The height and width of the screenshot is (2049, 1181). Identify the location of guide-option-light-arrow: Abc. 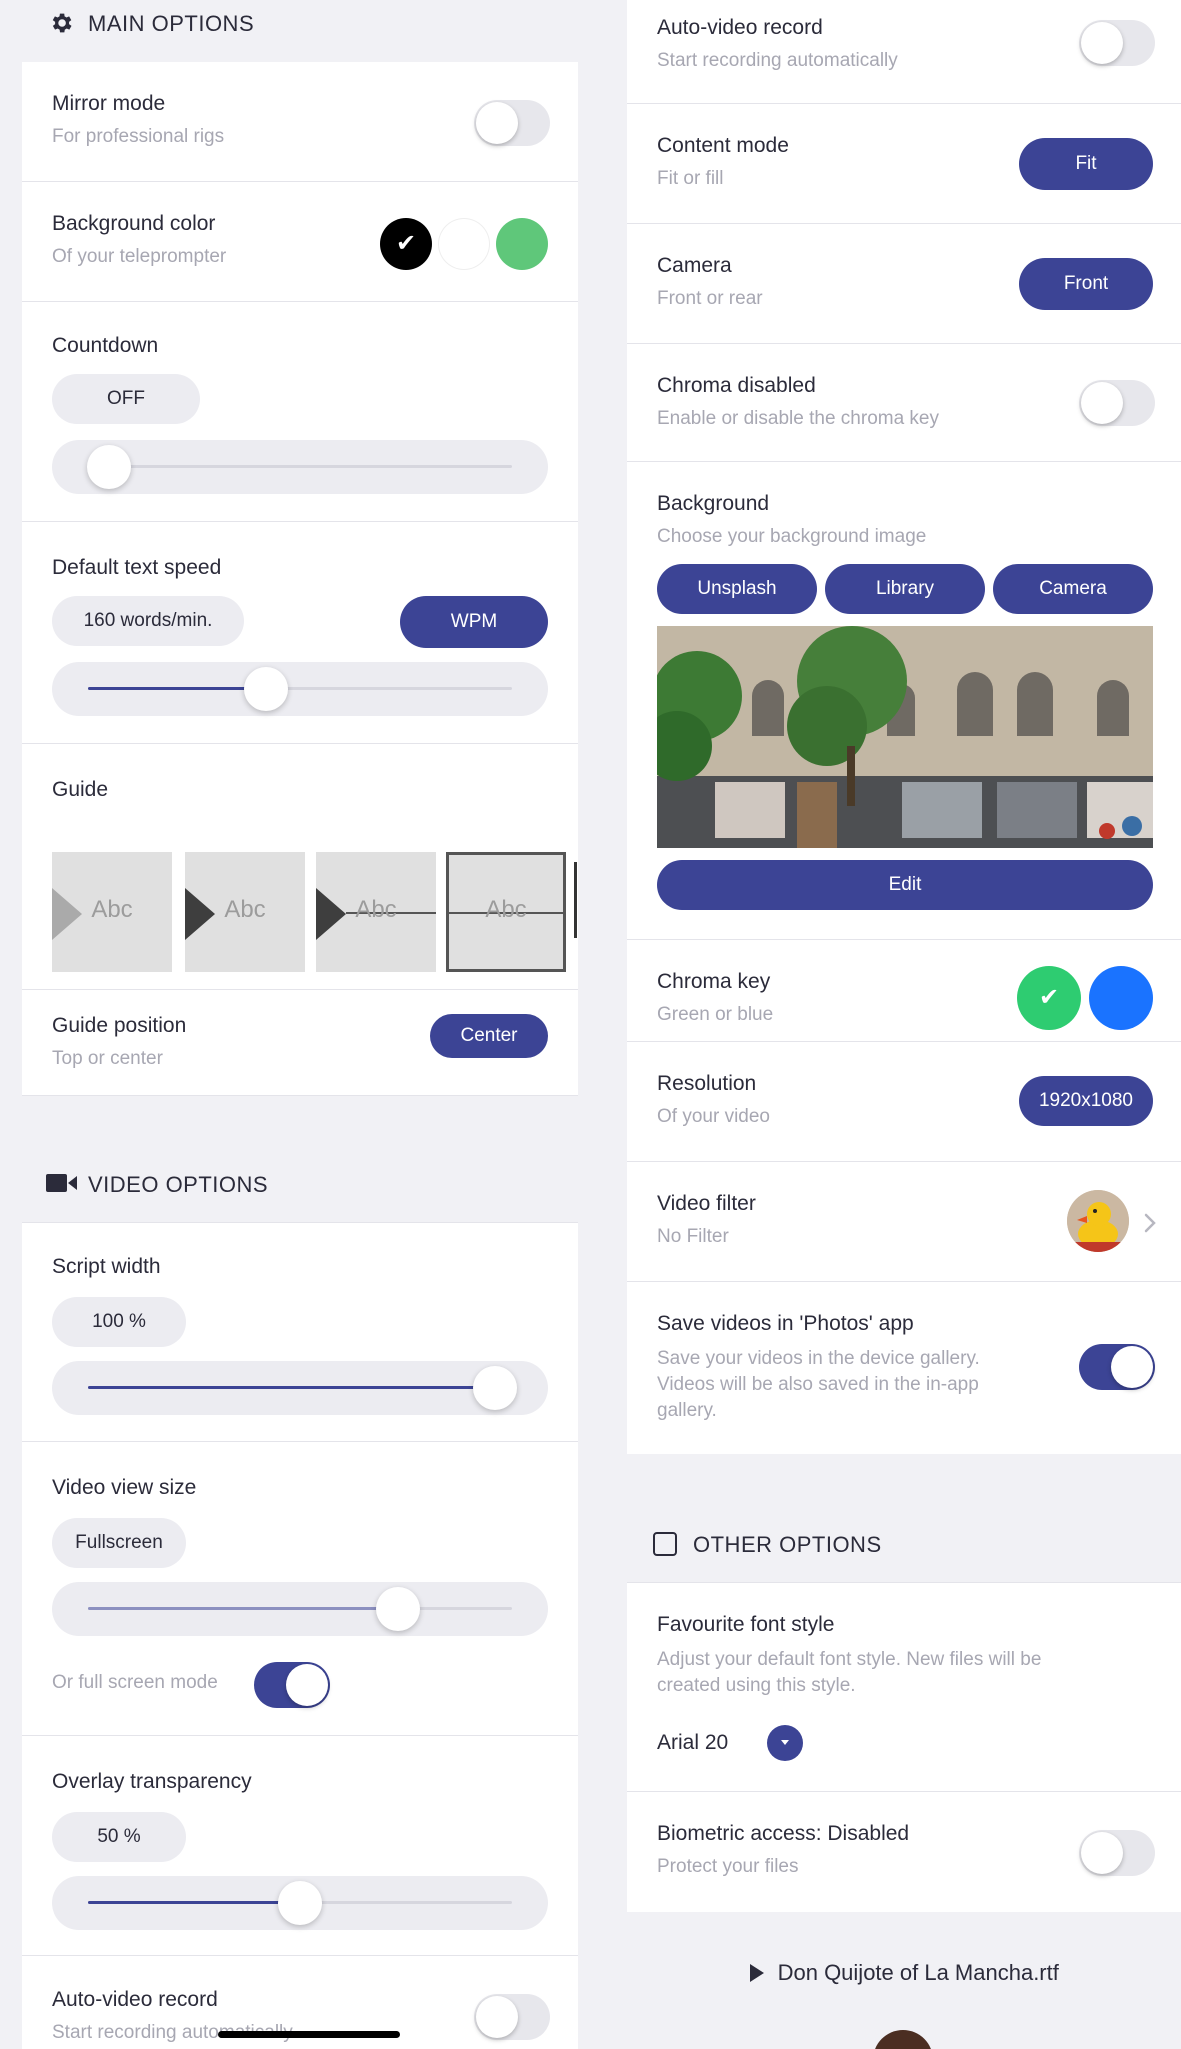
(112, 912).